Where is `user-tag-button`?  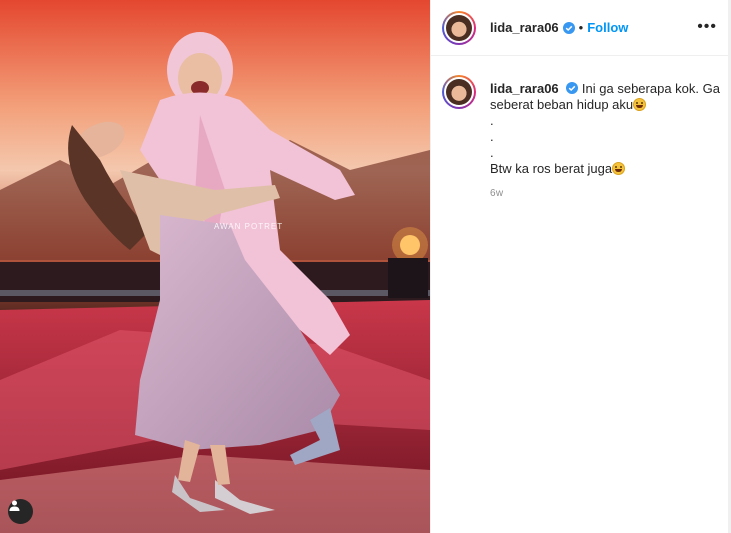
user-tag-button is located at coordinates (20, 511).